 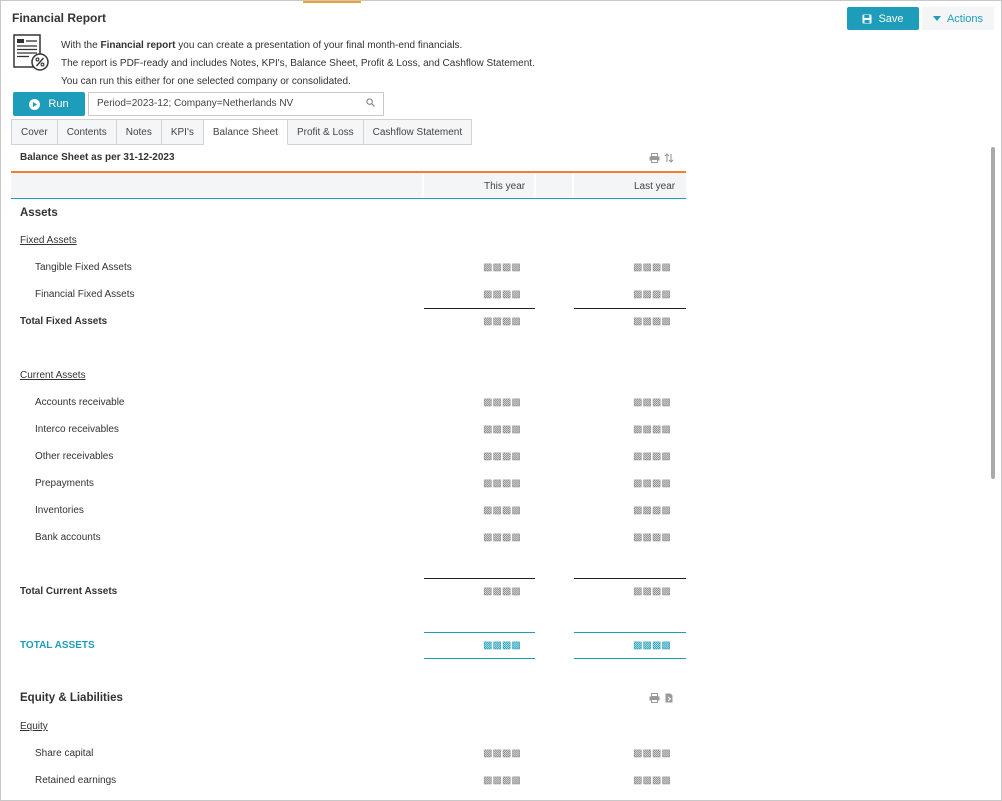 What do you see at coordinates (59, 510) in the screenshot?
I see `row-inventories: Inventories` at bounding box center [59, 510].